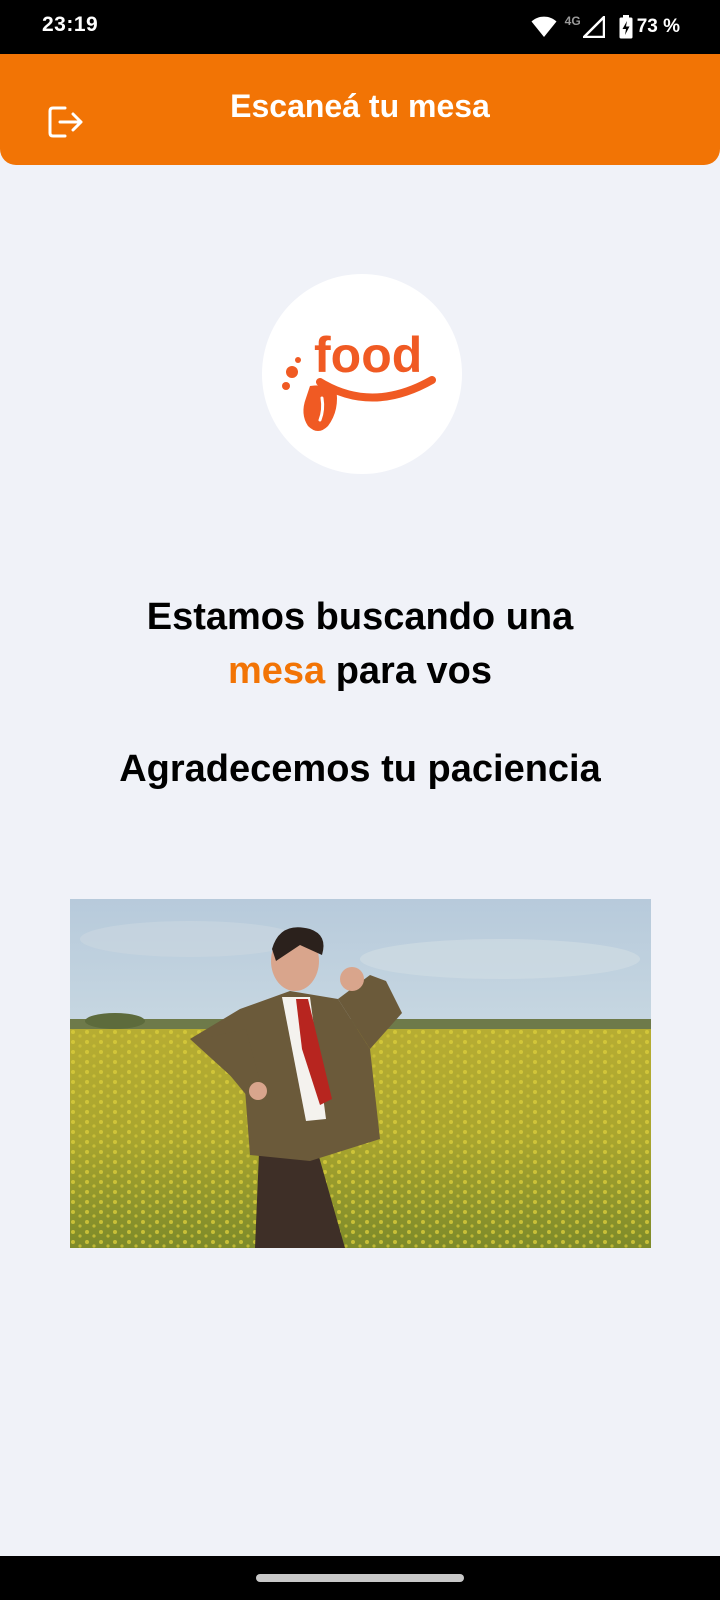 The height and width of the screenshot is (1600, 720). Describe the element at coordinates (605, 27) in the screenshot. I see `status-icons: 4G 73 %` at that location.